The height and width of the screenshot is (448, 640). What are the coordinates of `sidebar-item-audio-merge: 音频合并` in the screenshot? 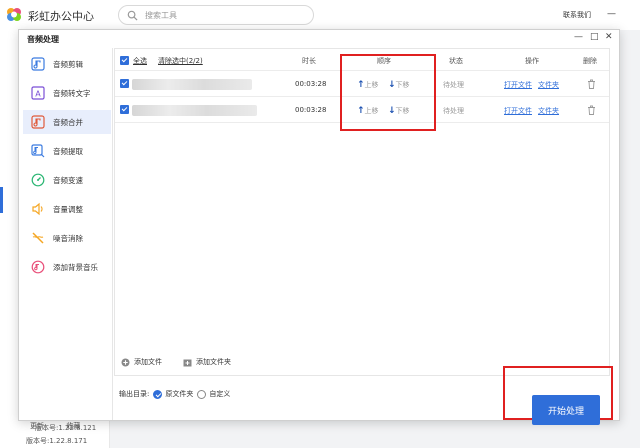 It's located at (67, 122).